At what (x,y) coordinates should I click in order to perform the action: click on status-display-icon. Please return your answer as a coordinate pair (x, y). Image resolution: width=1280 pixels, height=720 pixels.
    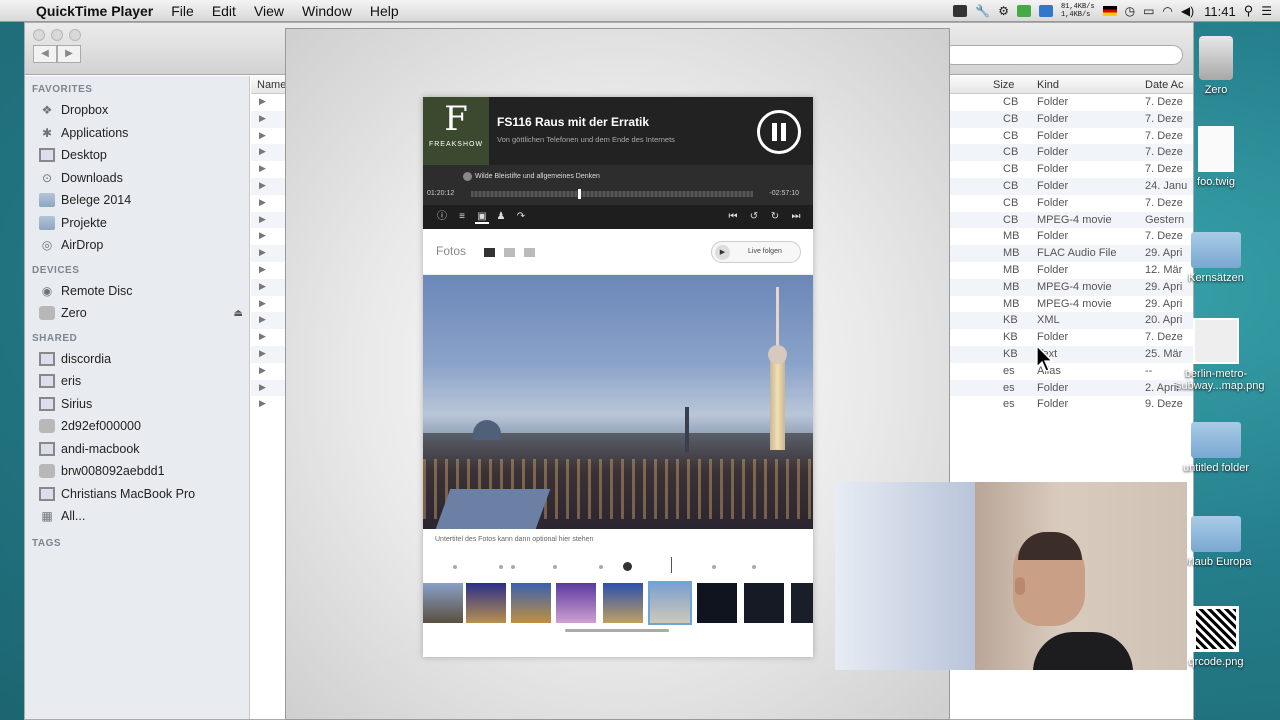
    Looking at the image, I should click on (1045, 11).